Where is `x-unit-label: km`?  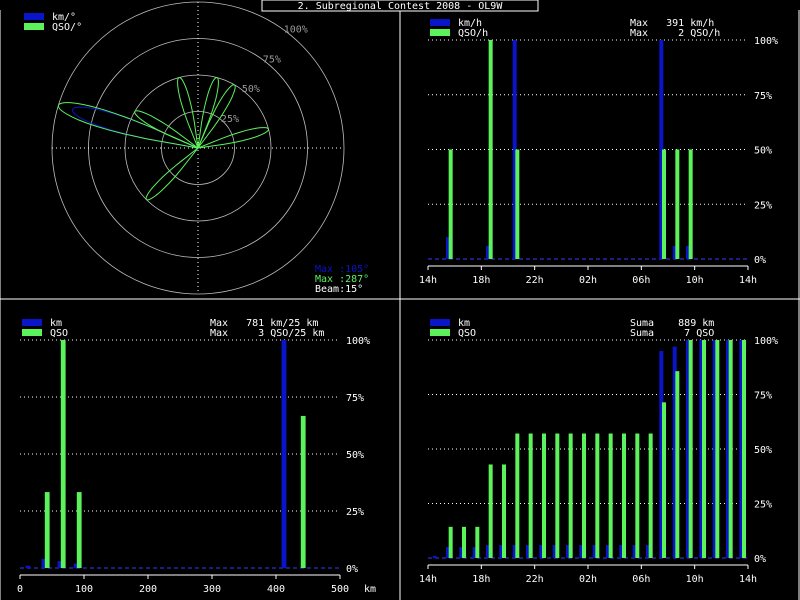 x-unit-label: km is located at coordinates (370, 589).